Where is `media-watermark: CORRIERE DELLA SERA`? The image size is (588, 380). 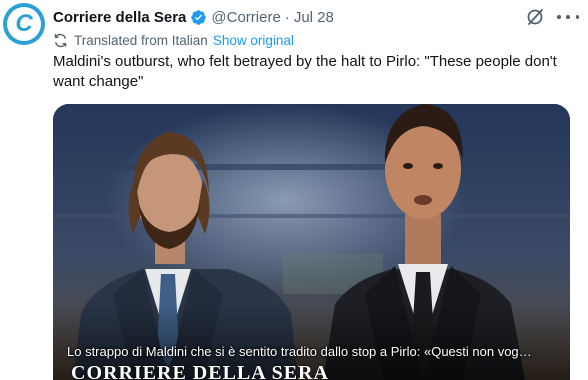
media-watermark: CORRIERE DELLA SERA is located at coordinates (200, 371).